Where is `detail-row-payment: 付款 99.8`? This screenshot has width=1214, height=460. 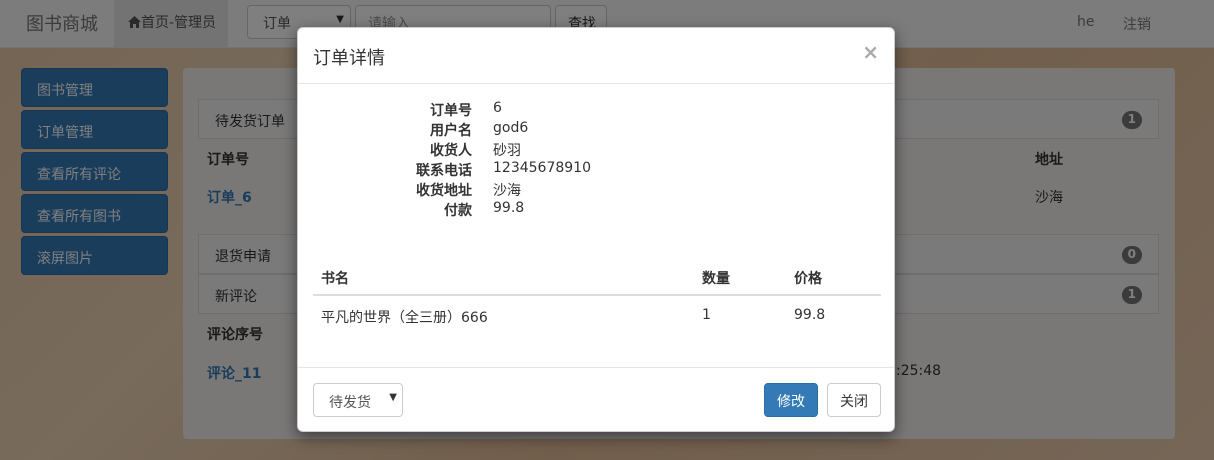
detail-row-payment: 付款 99.8 is located at coordinates (596, 210).